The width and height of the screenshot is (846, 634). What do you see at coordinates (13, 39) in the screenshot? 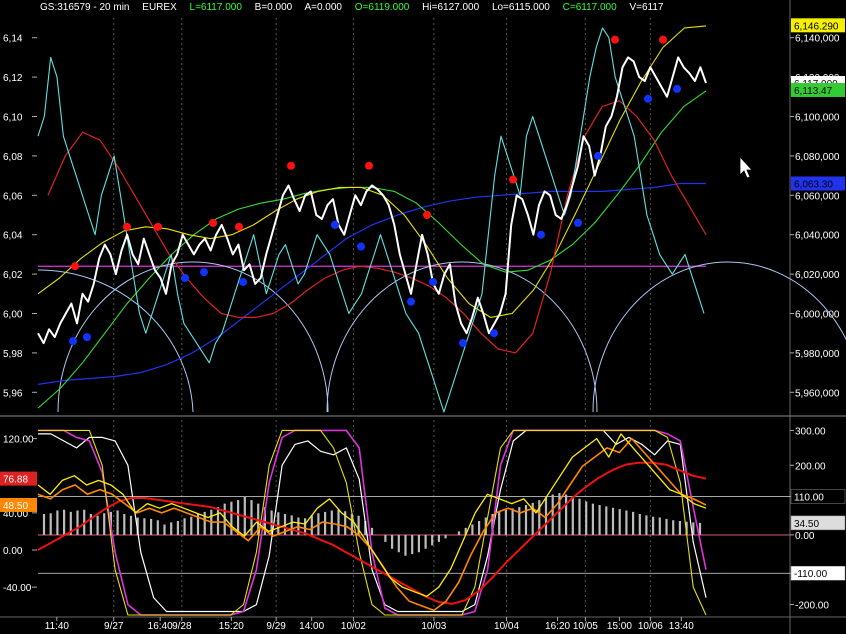
I see `price-tick-left: 6,14` at bounding box center [13, 39].